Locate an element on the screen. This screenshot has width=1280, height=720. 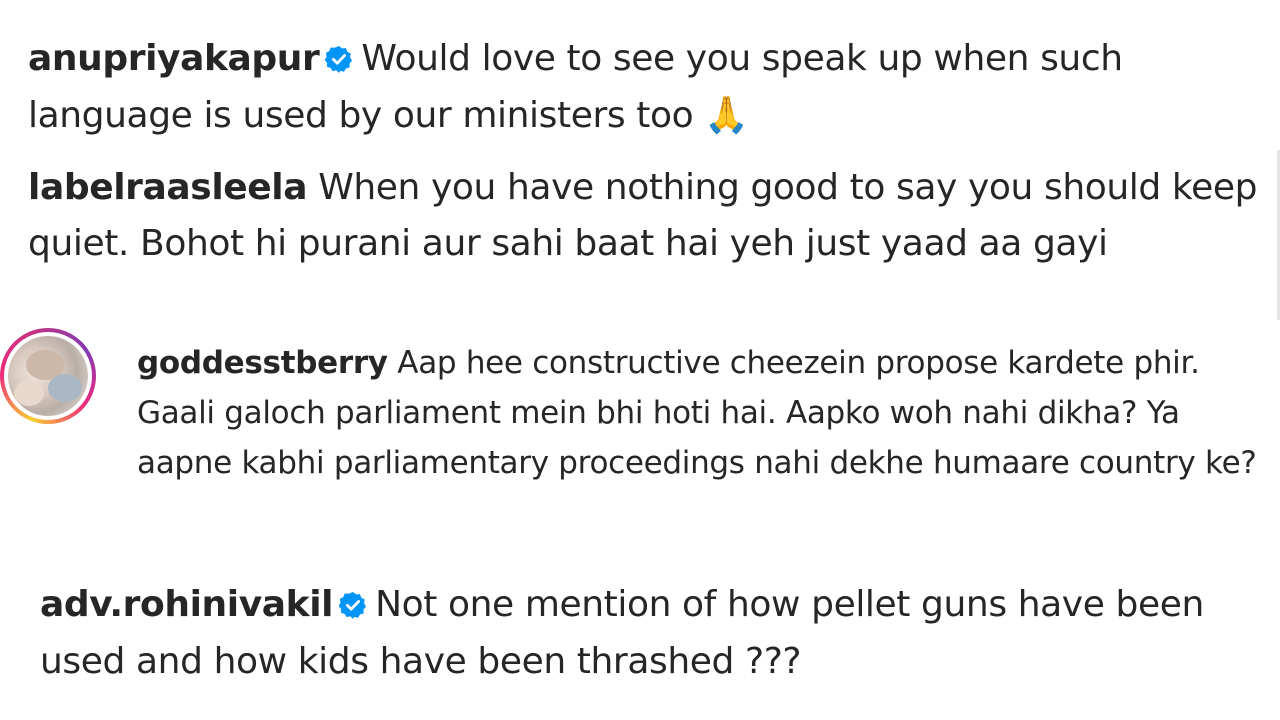
avatar-story-ring is located at coordinates (48, 376).